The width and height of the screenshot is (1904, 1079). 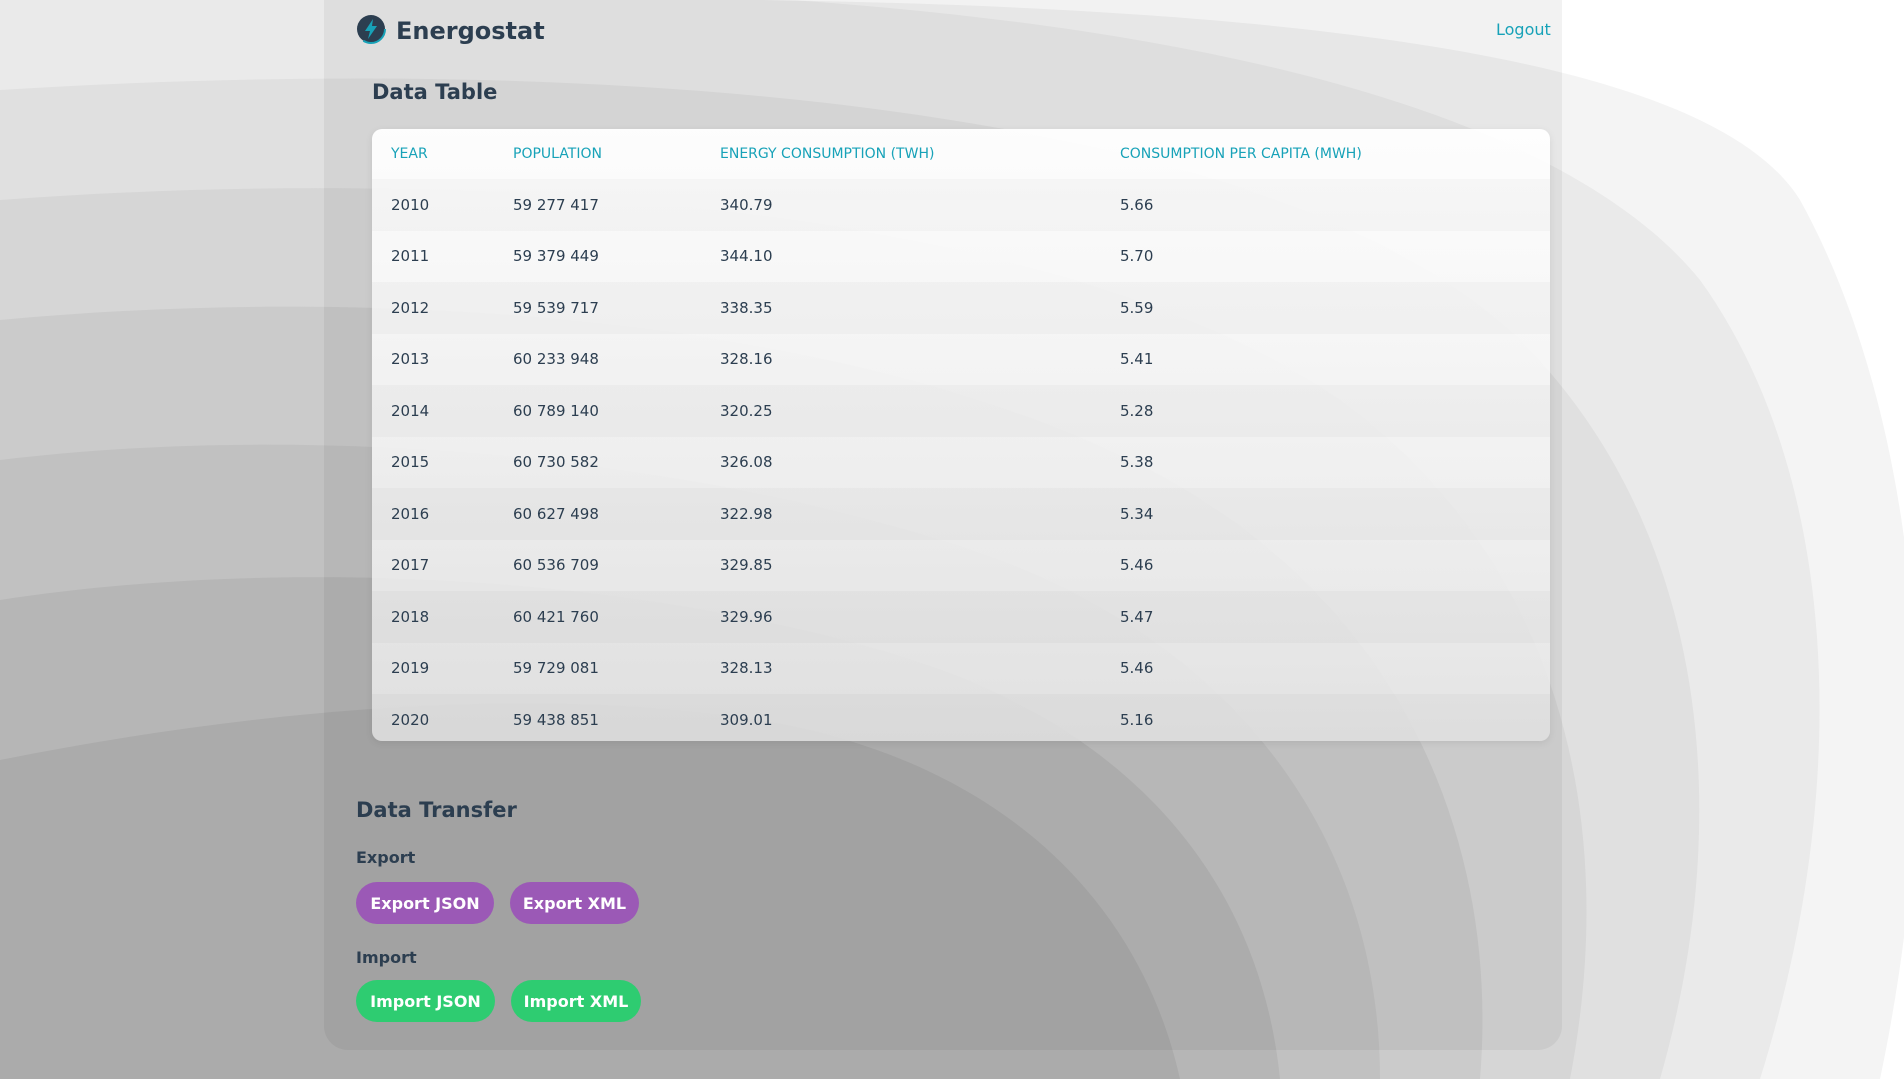 What do you see at coordinates (433, 717) in the screenshot?
I see `cell-year: 2020` at bounding box center [433, 717].